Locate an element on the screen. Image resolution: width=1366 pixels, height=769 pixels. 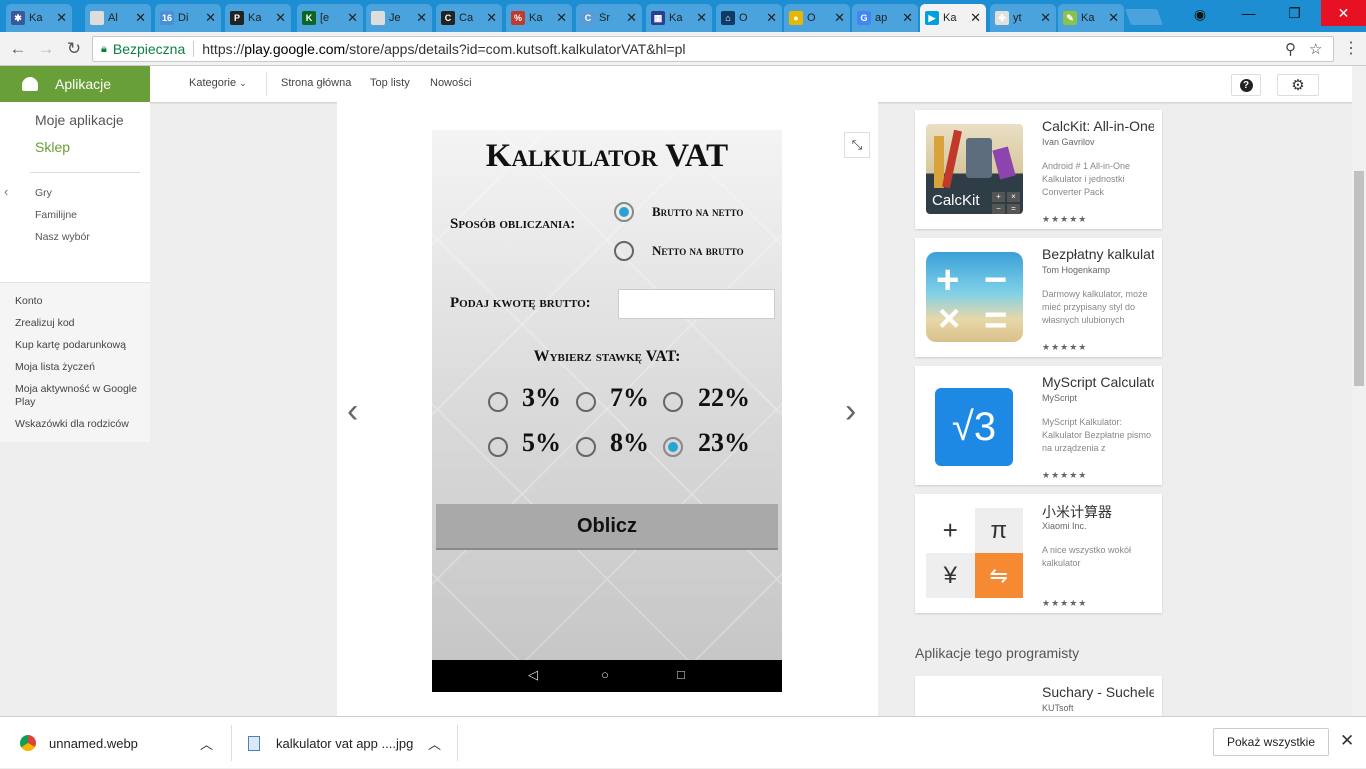
forward-button: → is located at coordinates (46, 49).